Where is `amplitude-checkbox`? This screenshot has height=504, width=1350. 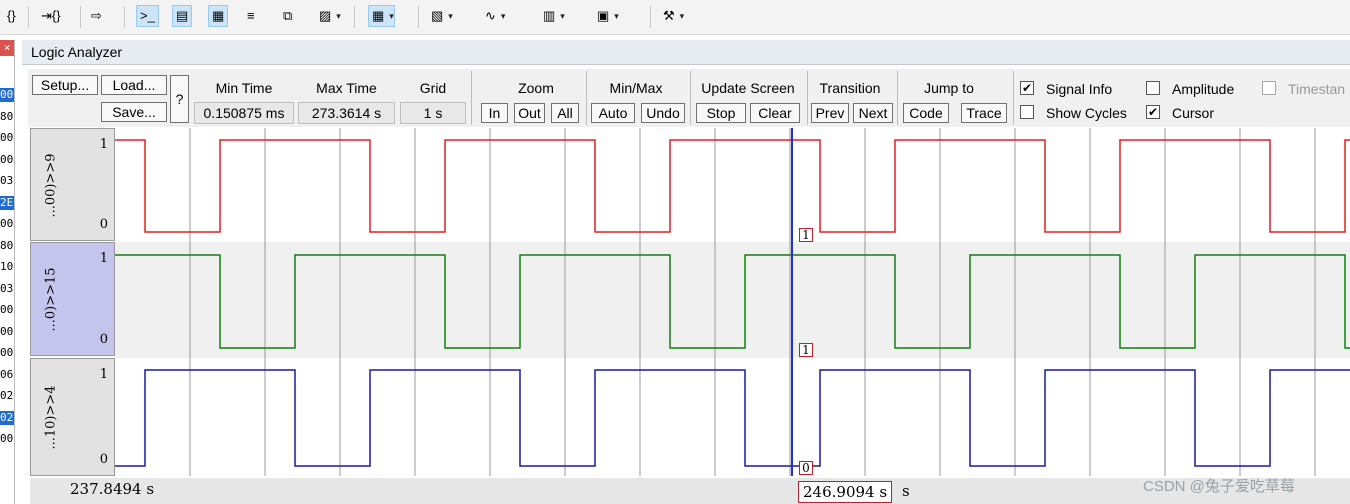
amplitude-checkbox is located at coordinates (1153, 88).